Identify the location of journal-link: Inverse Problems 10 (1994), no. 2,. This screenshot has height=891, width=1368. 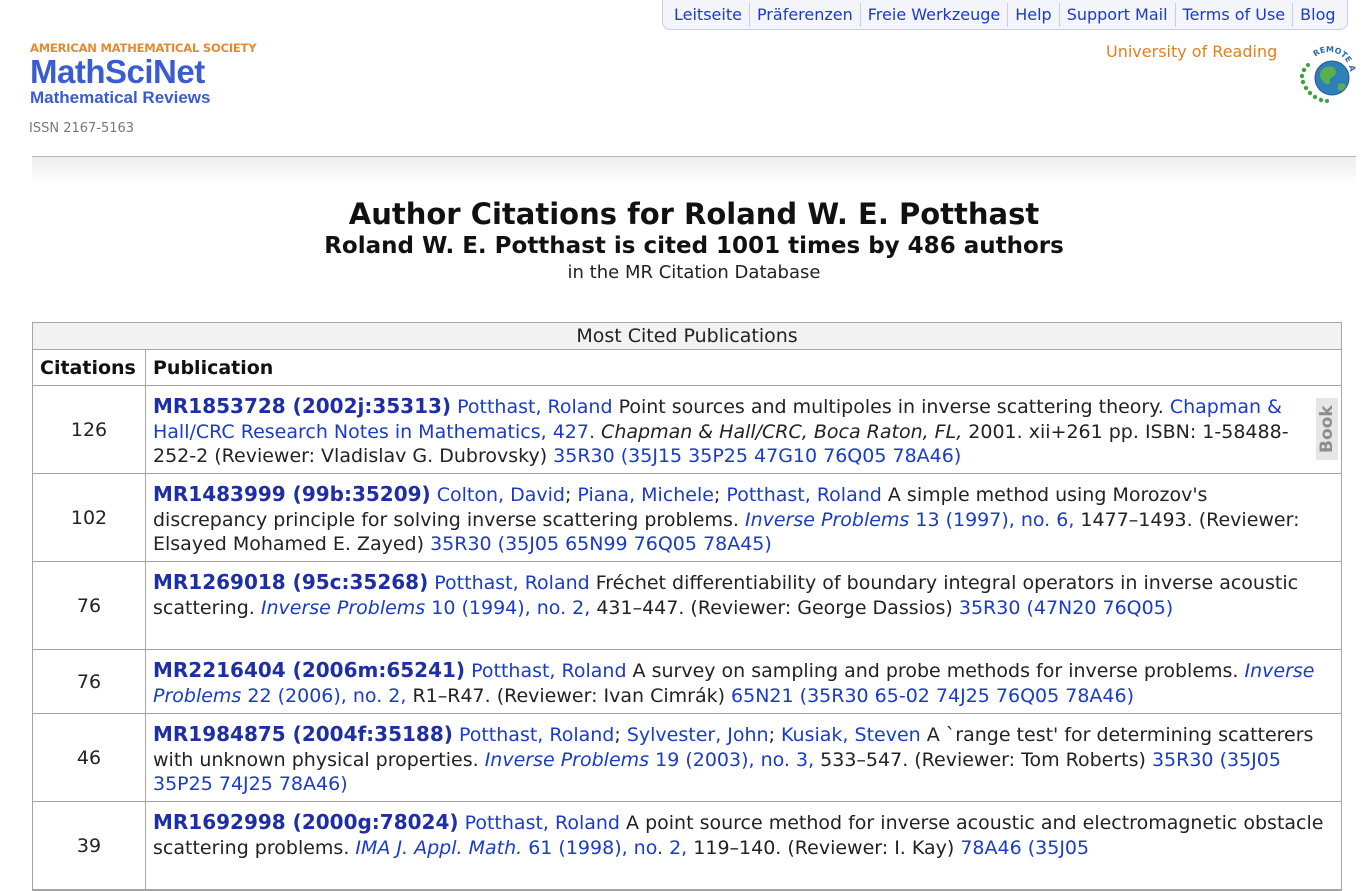
(425, 608).